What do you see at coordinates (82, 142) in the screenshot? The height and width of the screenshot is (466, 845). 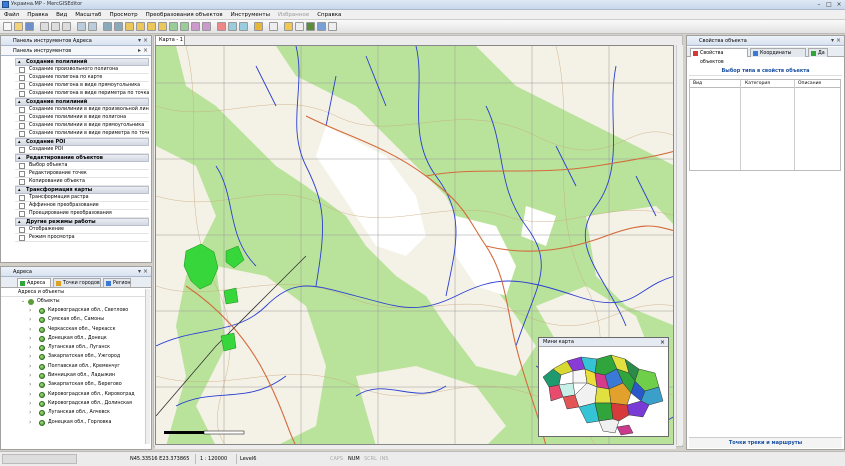 I see `tool-section-header: ▴ Создание POI` at bounding box center [82, 142].